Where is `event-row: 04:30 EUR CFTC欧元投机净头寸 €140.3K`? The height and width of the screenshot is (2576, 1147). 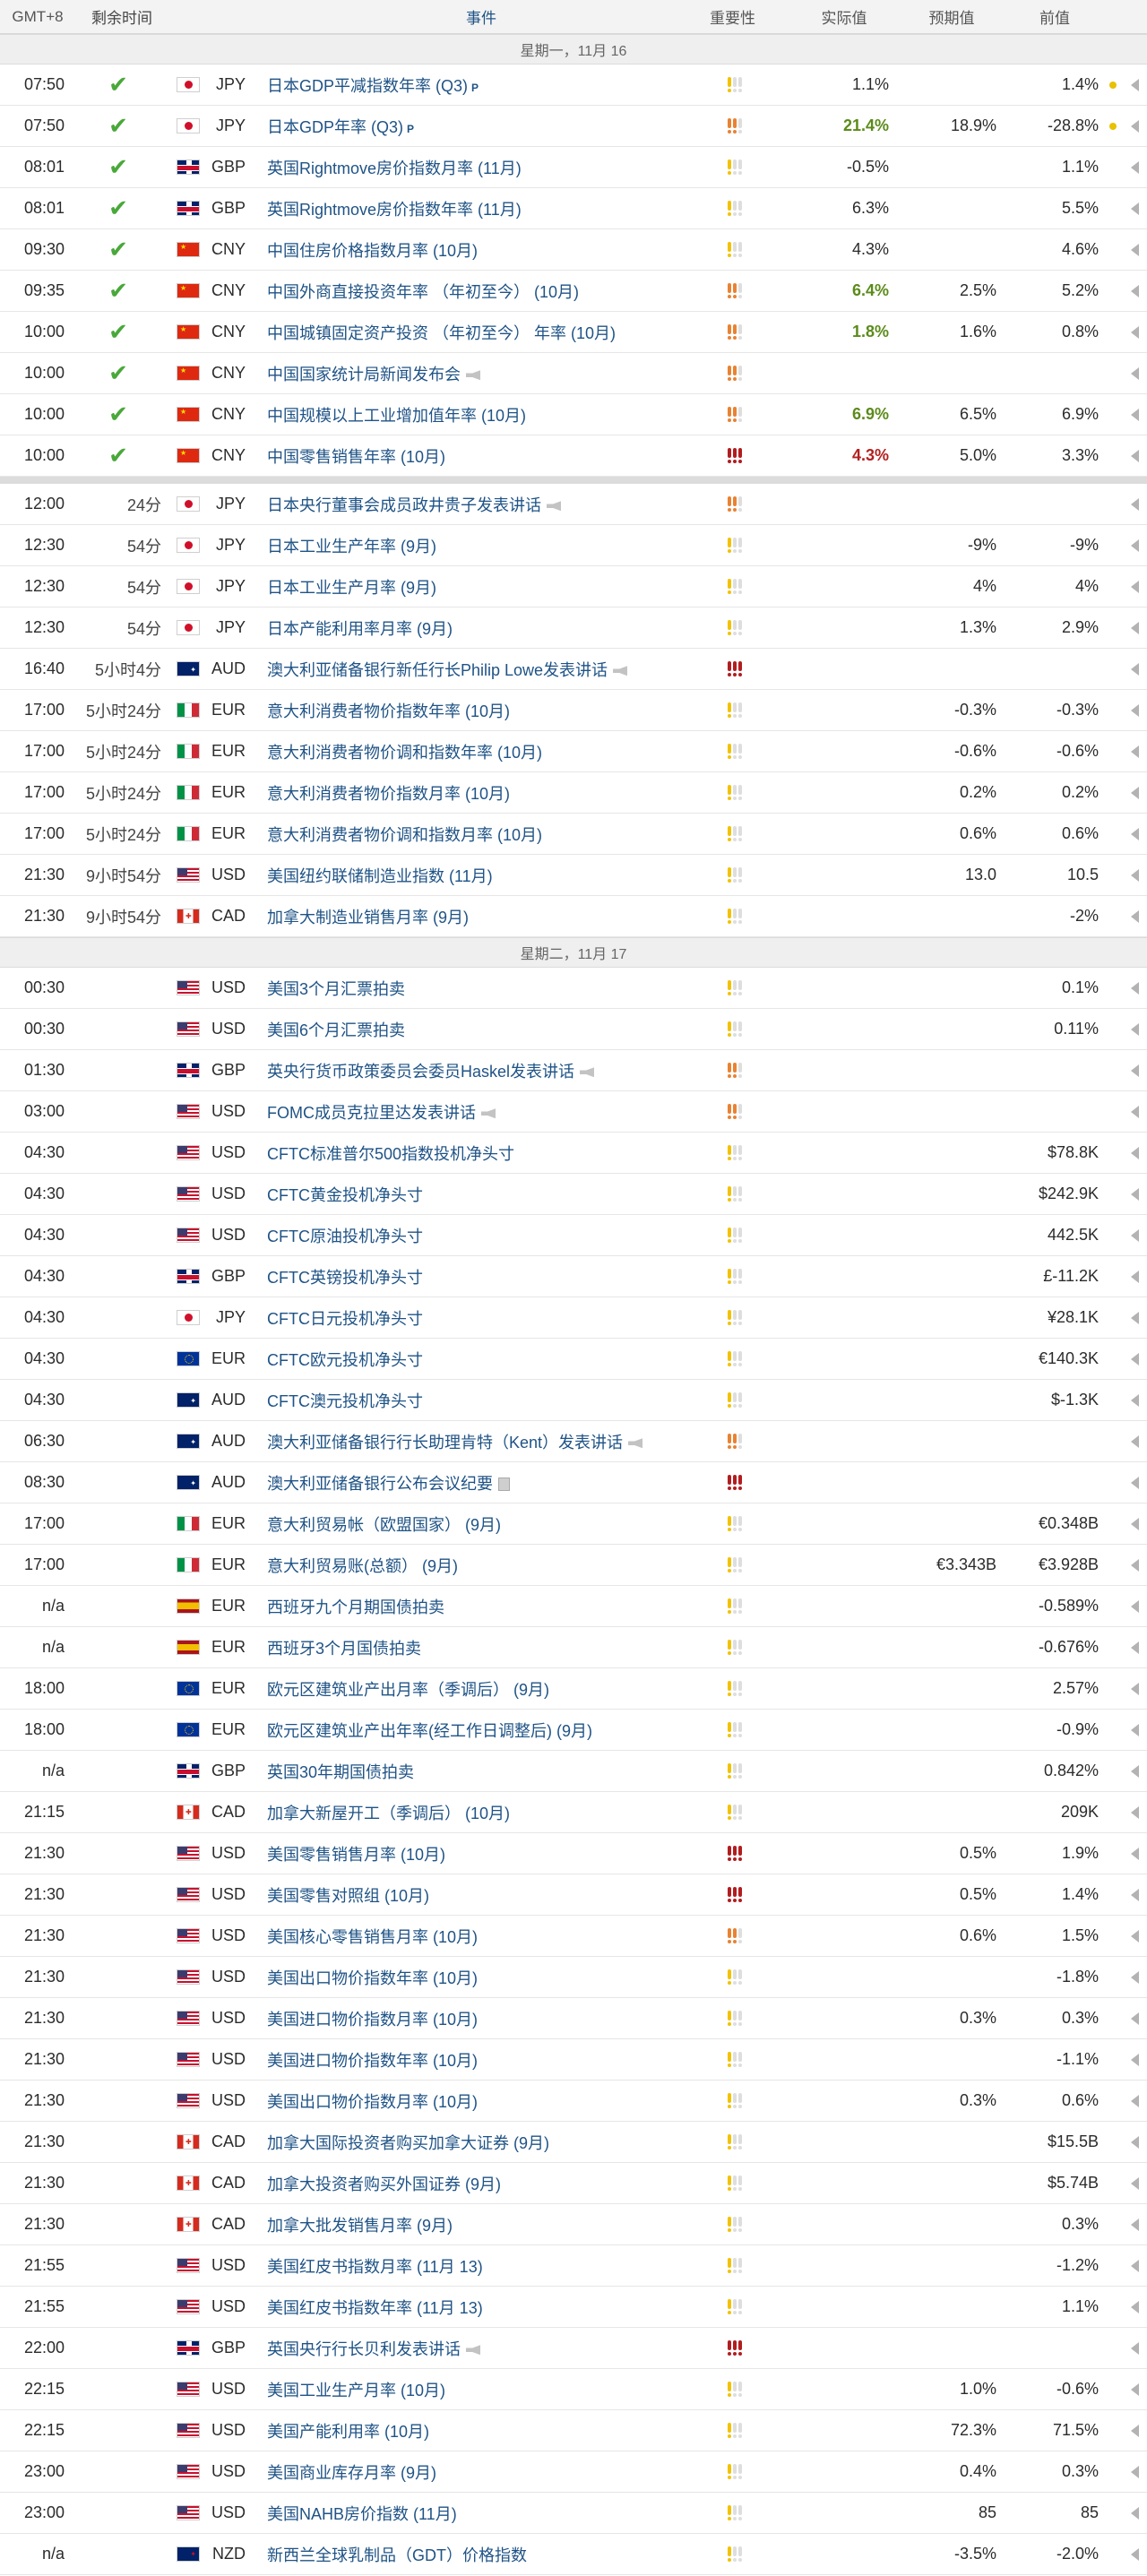 event-row: 04:30 EUR CFTC欧元投机净头寸 €140.3K is located at coordinates (573, 1359).